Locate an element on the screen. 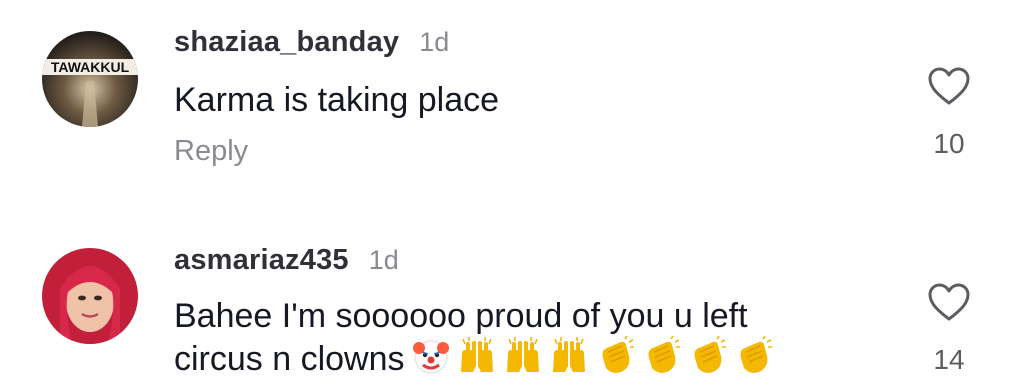 This screenshot has width=1024, height=389. avatar-logo-text: TAWAKKUL is located at coordinates (90, 67).